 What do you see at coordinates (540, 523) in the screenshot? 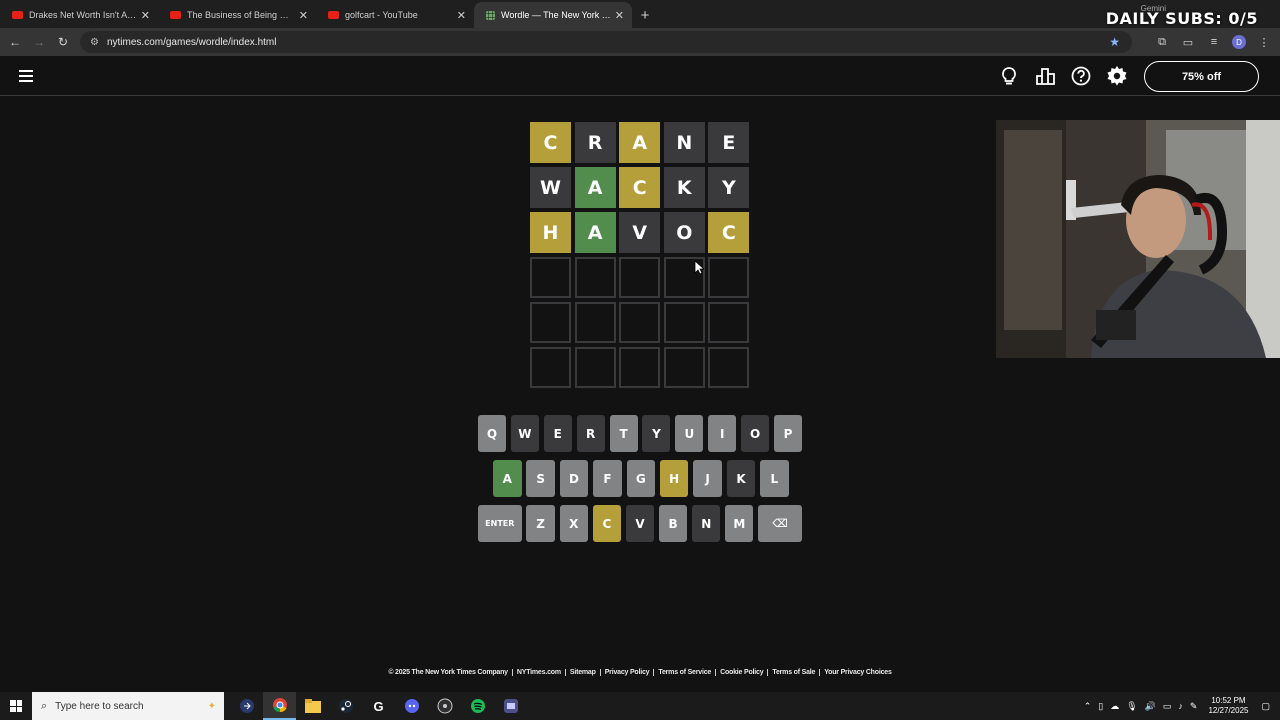
I see `key-z: Z` at bounding box center [540, 523].